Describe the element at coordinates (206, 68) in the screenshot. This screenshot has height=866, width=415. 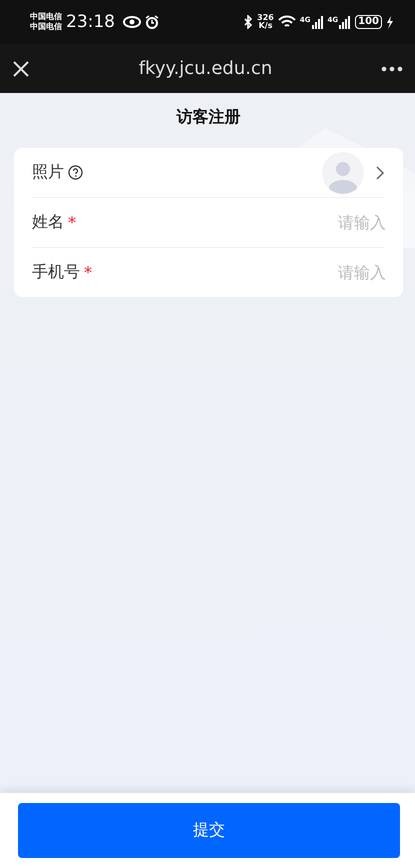
I see `page-url: fkyy.jcu.edu.cn` at that location.